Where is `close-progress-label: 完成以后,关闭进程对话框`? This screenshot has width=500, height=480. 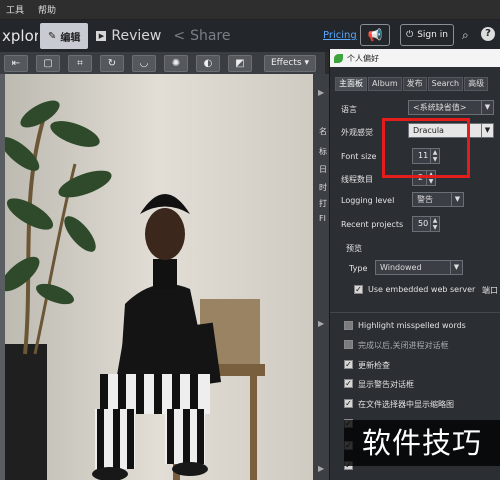
close-progress-label: 完成以后,关闭进程对话框 is located at coordinates (403, 345).